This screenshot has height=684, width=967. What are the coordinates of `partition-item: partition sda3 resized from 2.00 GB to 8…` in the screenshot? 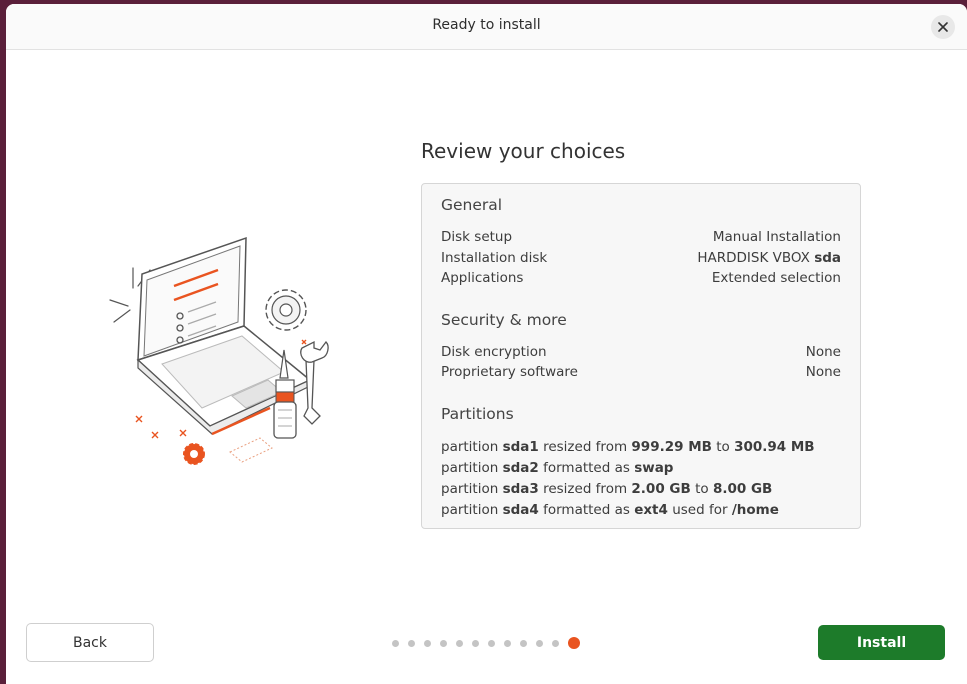 It's located at (607, 489).